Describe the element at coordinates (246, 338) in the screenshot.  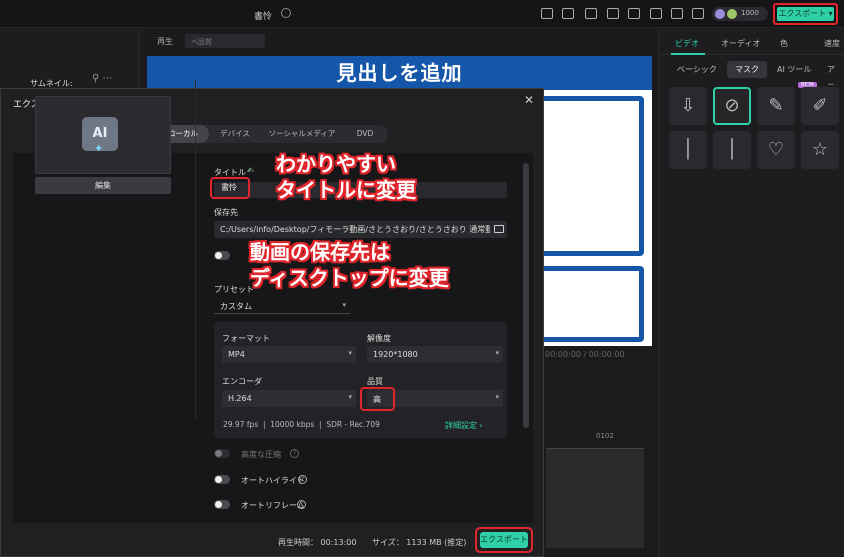
I see `format-label: フォーマット` at that location.